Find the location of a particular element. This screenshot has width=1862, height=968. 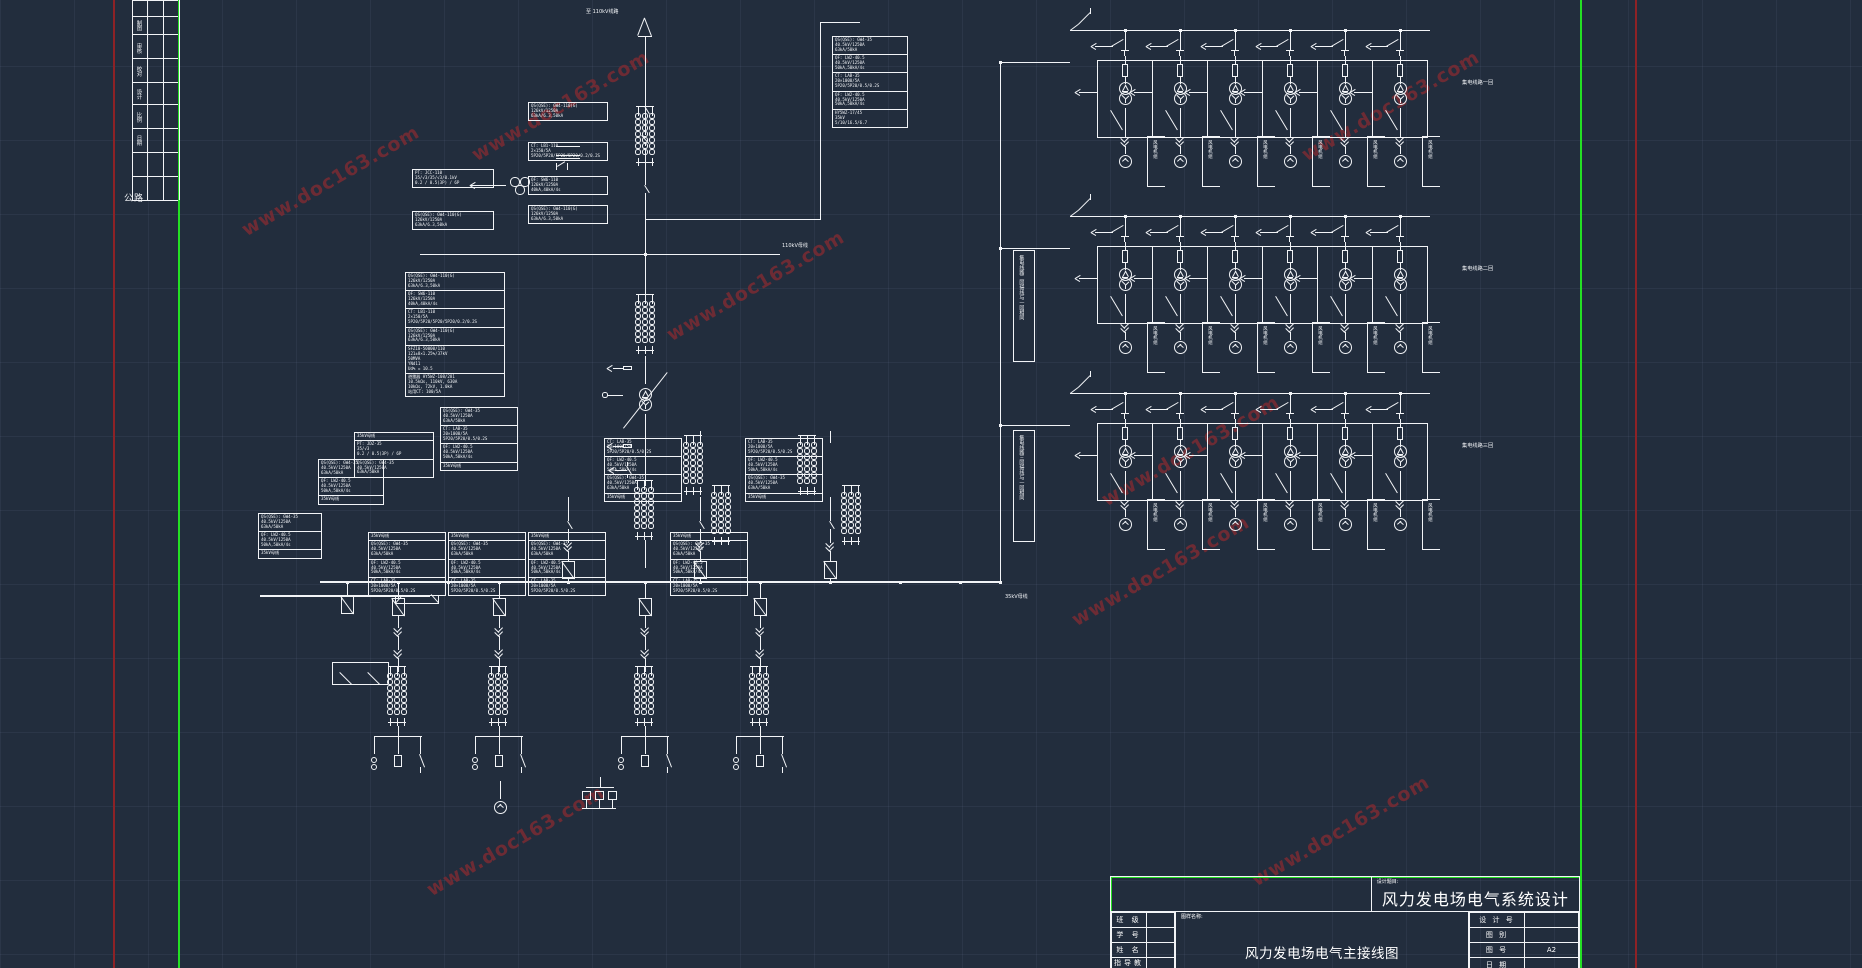

margin-row-divider is located at coordinates (155, 58).